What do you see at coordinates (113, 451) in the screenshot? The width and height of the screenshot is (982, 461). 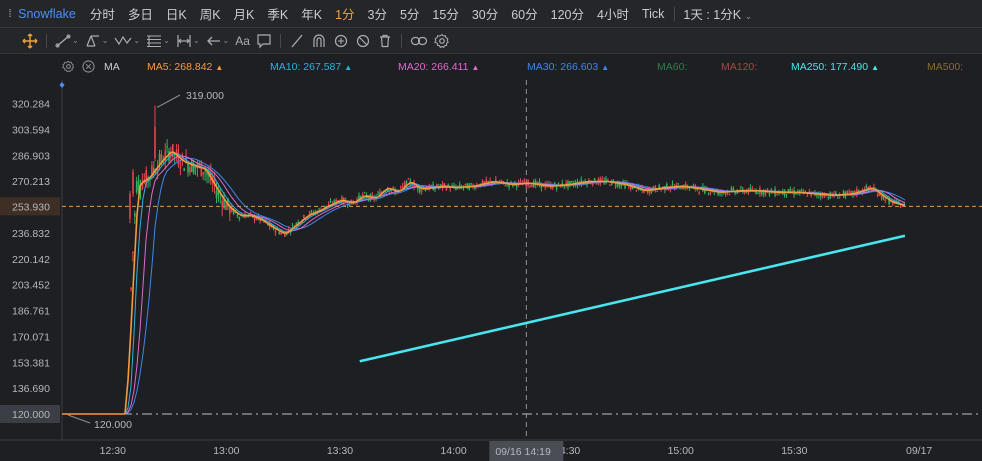 I see `x-tick-label: 12:30` at bounding box center [113, 451].